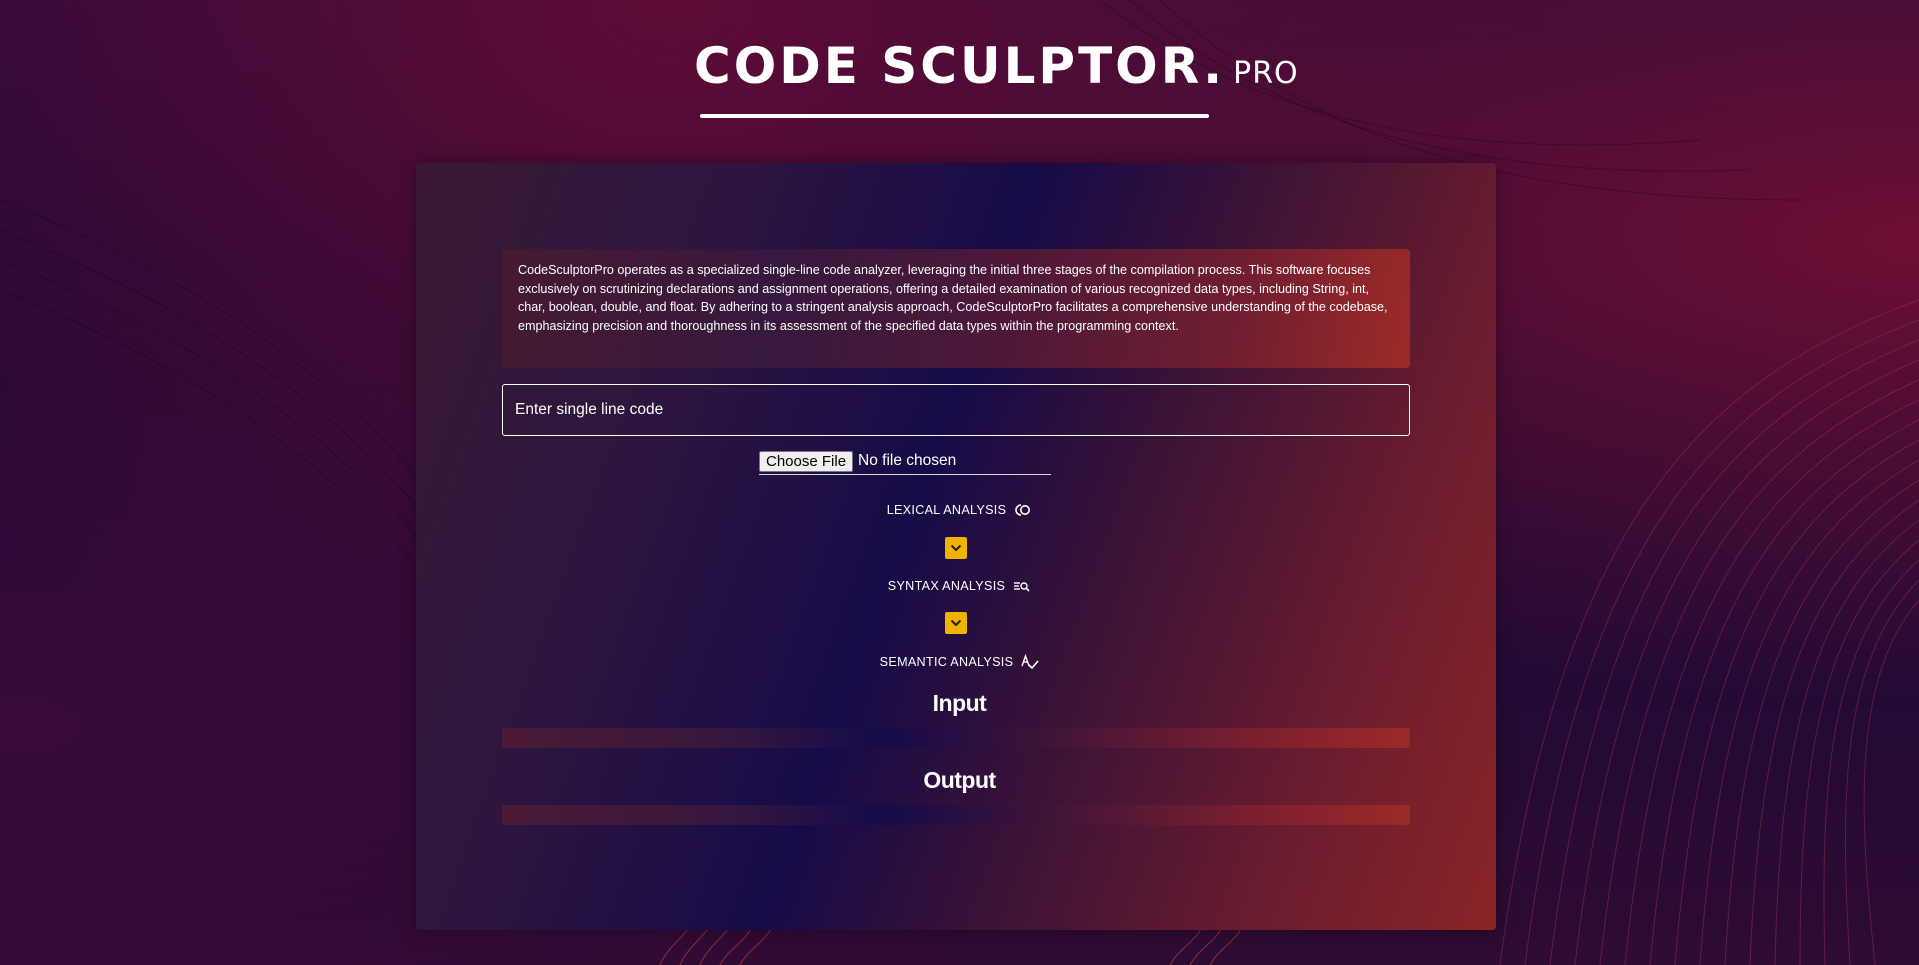 The width and height of the screenshot is (1919, 965). I want to click on output-display, so click(956, 815).